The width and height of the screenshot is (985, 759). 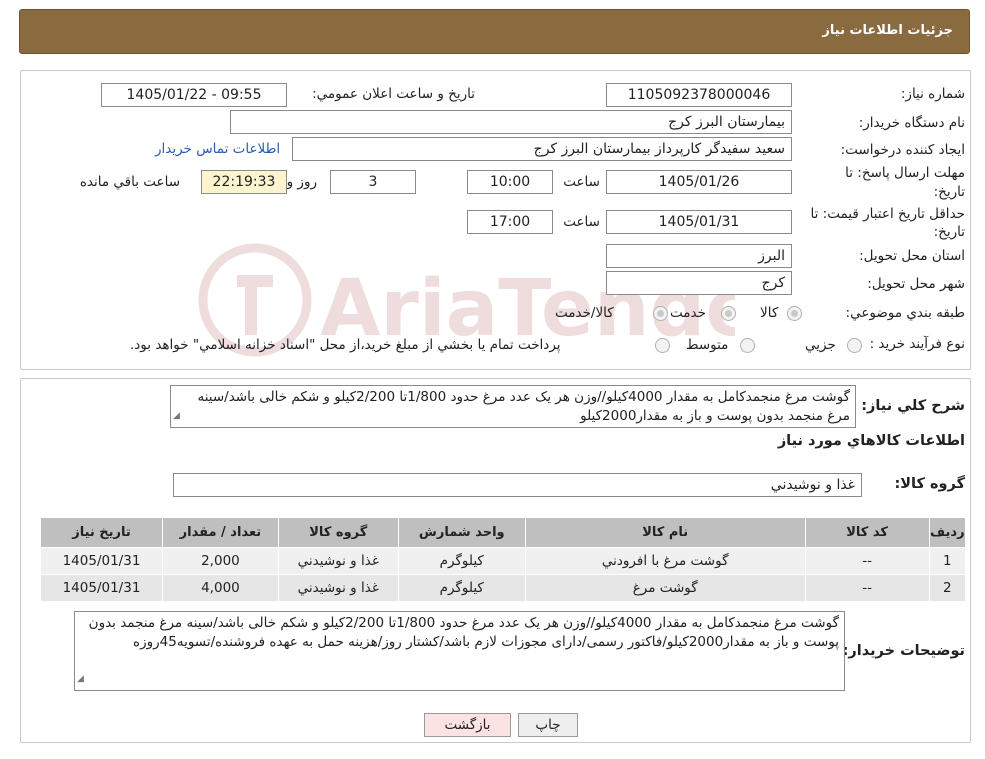 What do you see at coordinates (584, 313) in the screenshot?
I see `category-goods-service-label: کالا/خدمت` at bounding box center [584, 313].